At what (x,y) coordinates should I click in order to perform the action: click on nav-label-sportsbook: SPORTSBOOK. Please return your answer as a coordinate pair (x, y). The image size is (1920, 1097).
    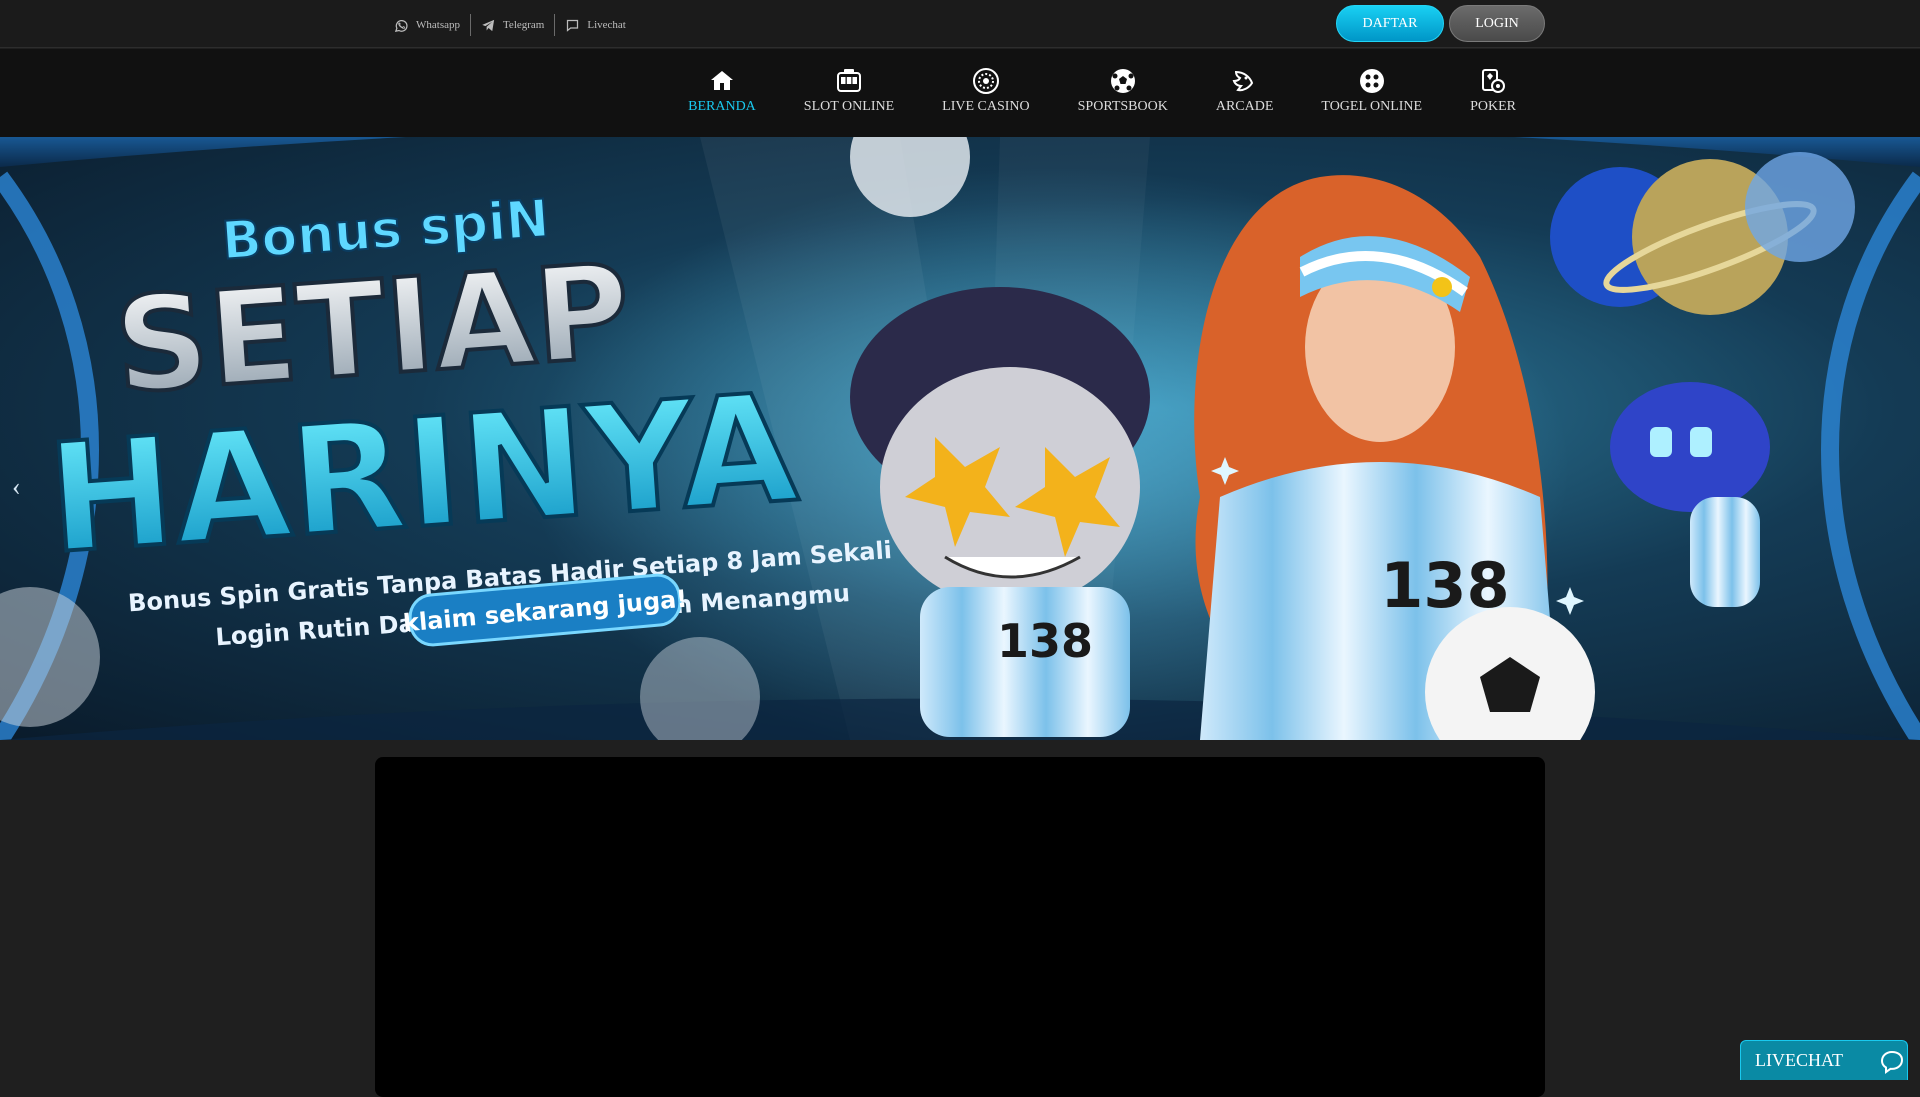
    Looking at the image, I should click on (1122, 106).